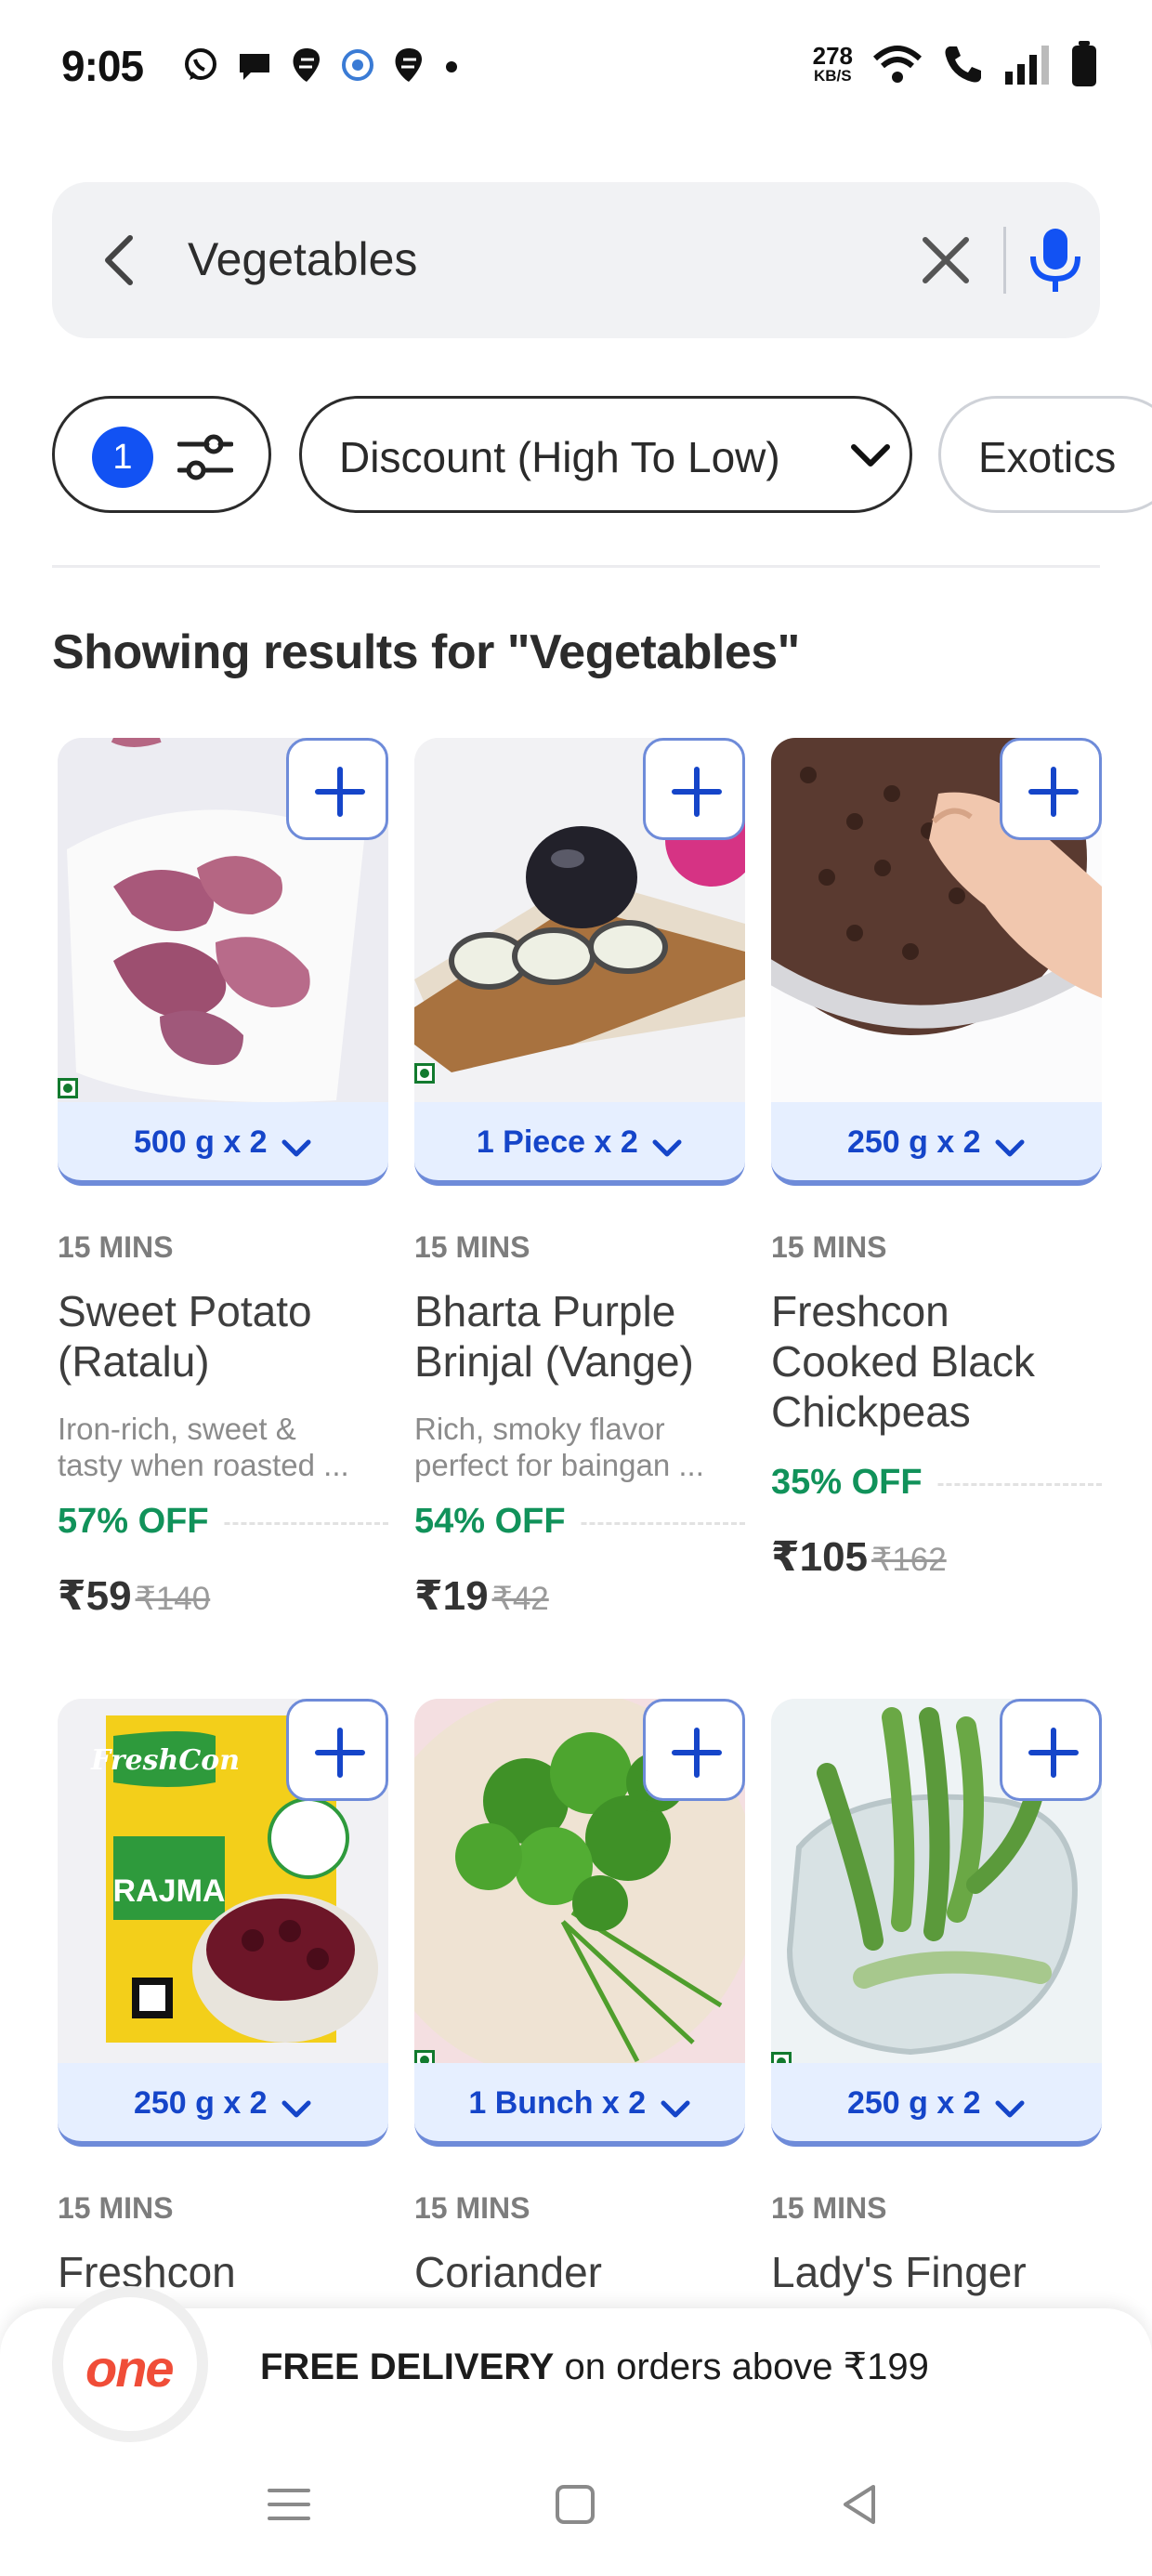 The width and height of the screenshot is (1152, 2576). I want to click on price: ₹19, so click(451, 1596).